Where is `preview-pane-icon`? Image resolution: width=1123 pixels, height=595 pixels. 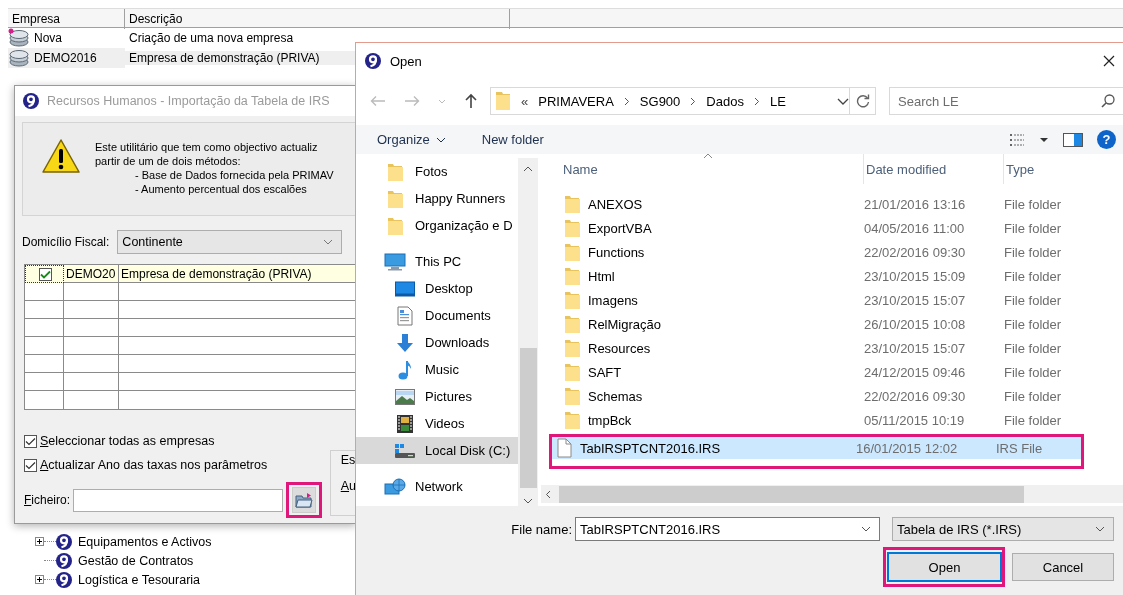
preview-pane-icon is located at coordinates (1073, 139).